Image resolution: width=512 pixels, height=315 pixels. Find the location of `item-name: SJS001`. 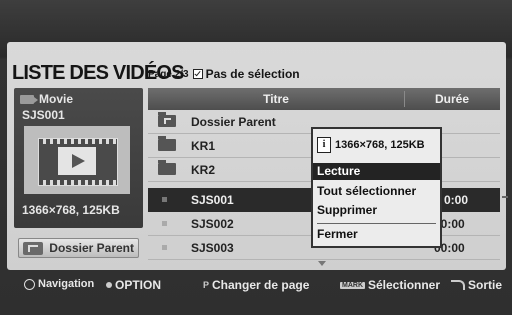

item-name: SJS001 is located at coordinates (212, 200).